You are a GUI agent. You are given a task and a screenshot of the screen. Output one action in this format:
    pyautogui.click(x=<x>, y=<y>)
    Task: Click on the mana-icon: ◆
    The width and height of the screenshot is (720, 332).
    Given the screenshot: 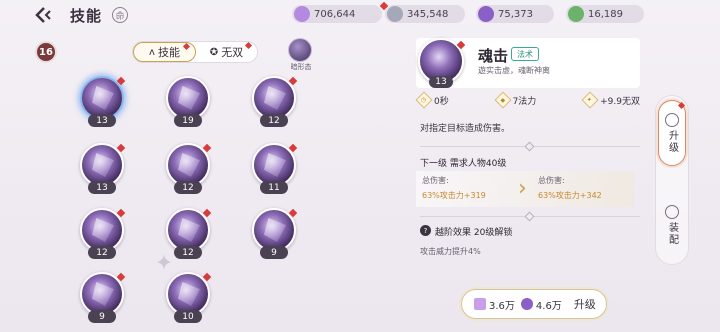 What is the action you would take?
    pyautogui.click(x=503, y=100)
    